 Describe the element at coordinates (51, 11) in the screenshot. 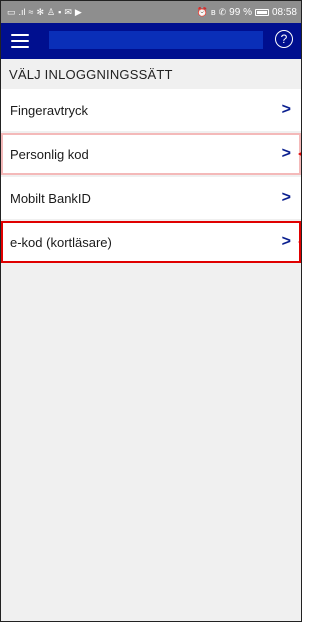

I see `app-icon: ♙` at that location.